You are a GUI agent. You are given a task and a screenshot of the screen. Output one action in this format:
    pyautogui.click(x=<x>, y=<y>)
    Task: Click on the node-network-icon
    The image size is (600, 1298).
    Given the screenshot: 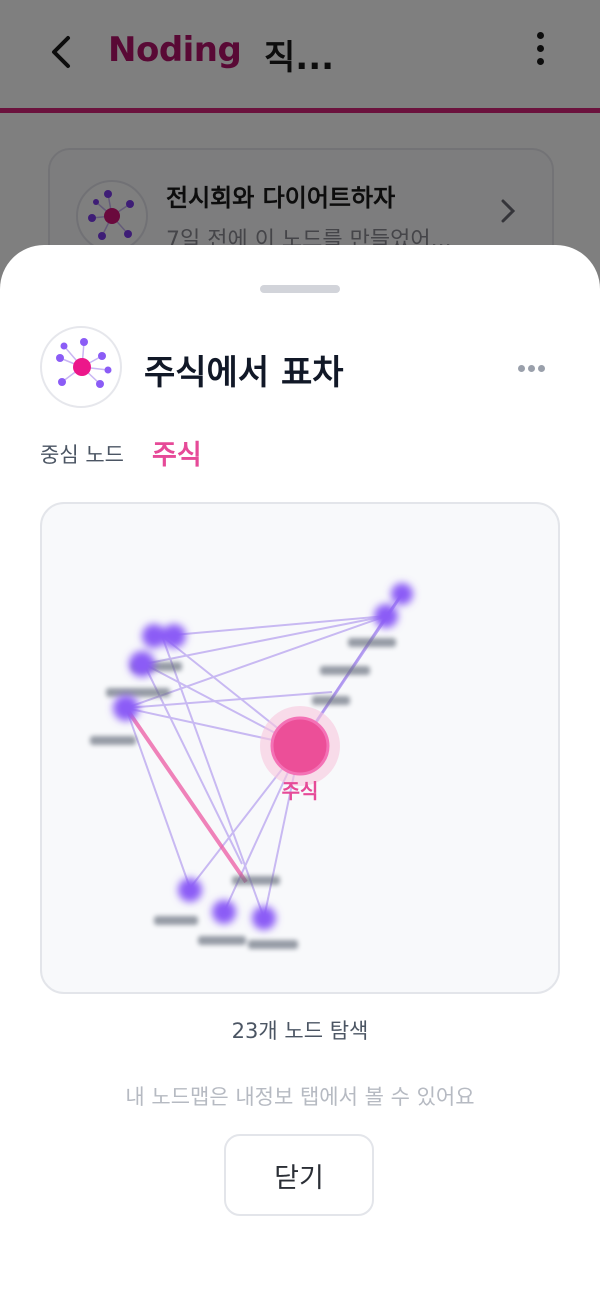 What is the action you would take?
    pyautogui.click(x=81, y=367)
    